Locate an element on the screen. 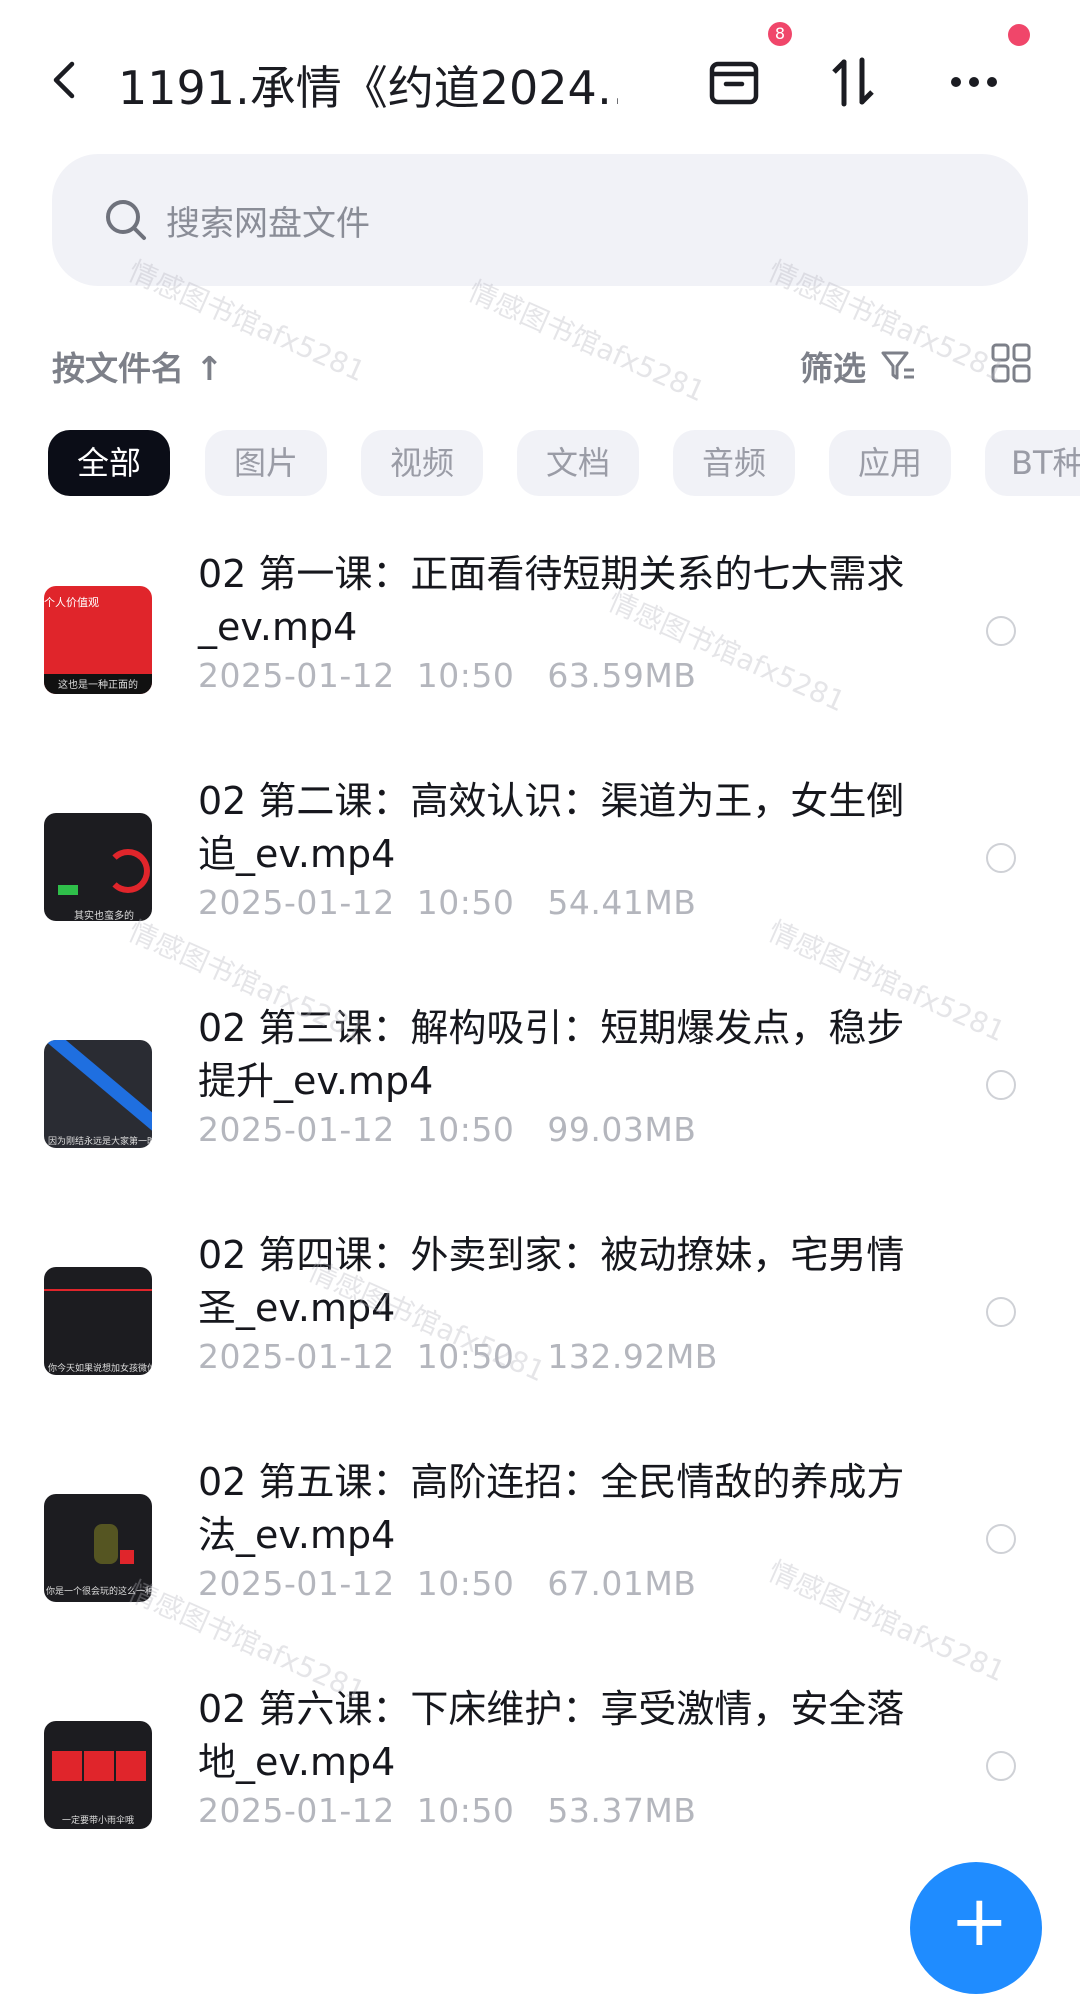  file-name: 02 第五课：高阶连招：全民情敌的养成方法_ev.mp4 is located at coordinates (551, 1508).